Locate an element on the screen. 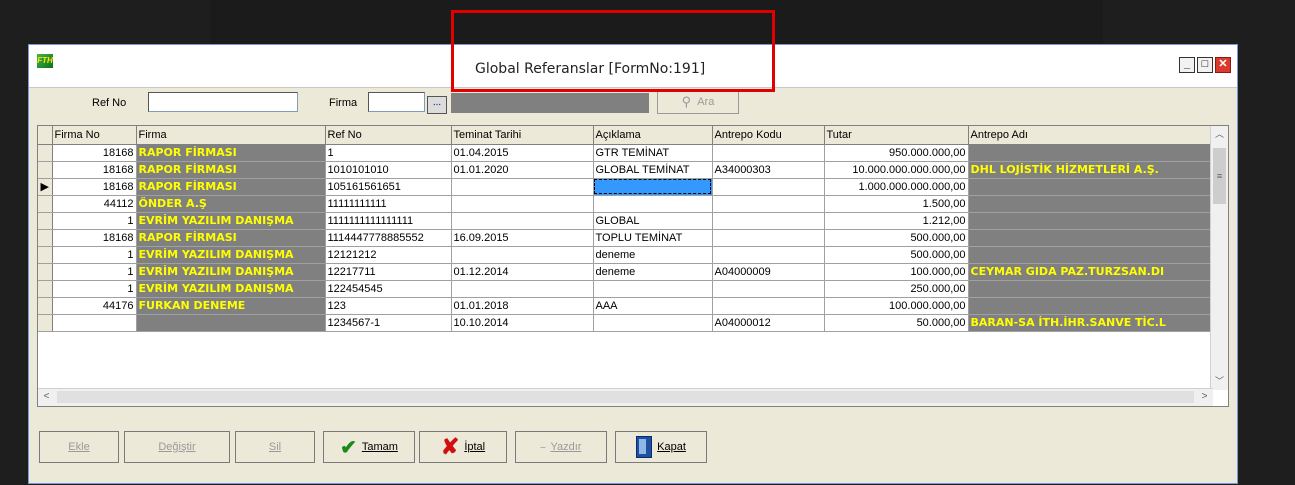 The image size is (1295, 485). table-cell: 01.01.2018 is located at coordinates (522, 306).